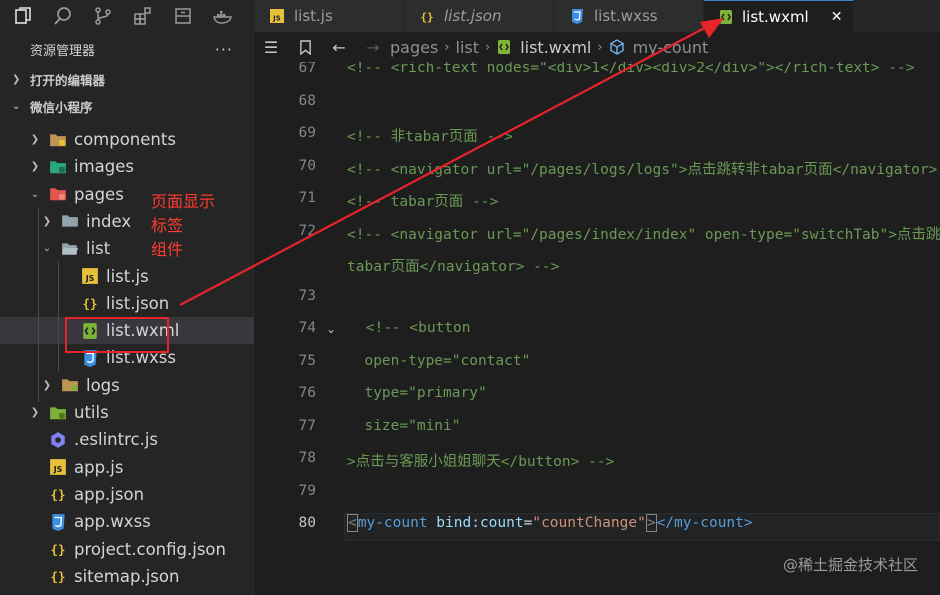 The width and height of the screenshot is (940, 595). I want to click on tab-list-wxml: list.wxml ✕, so click(779, 16).